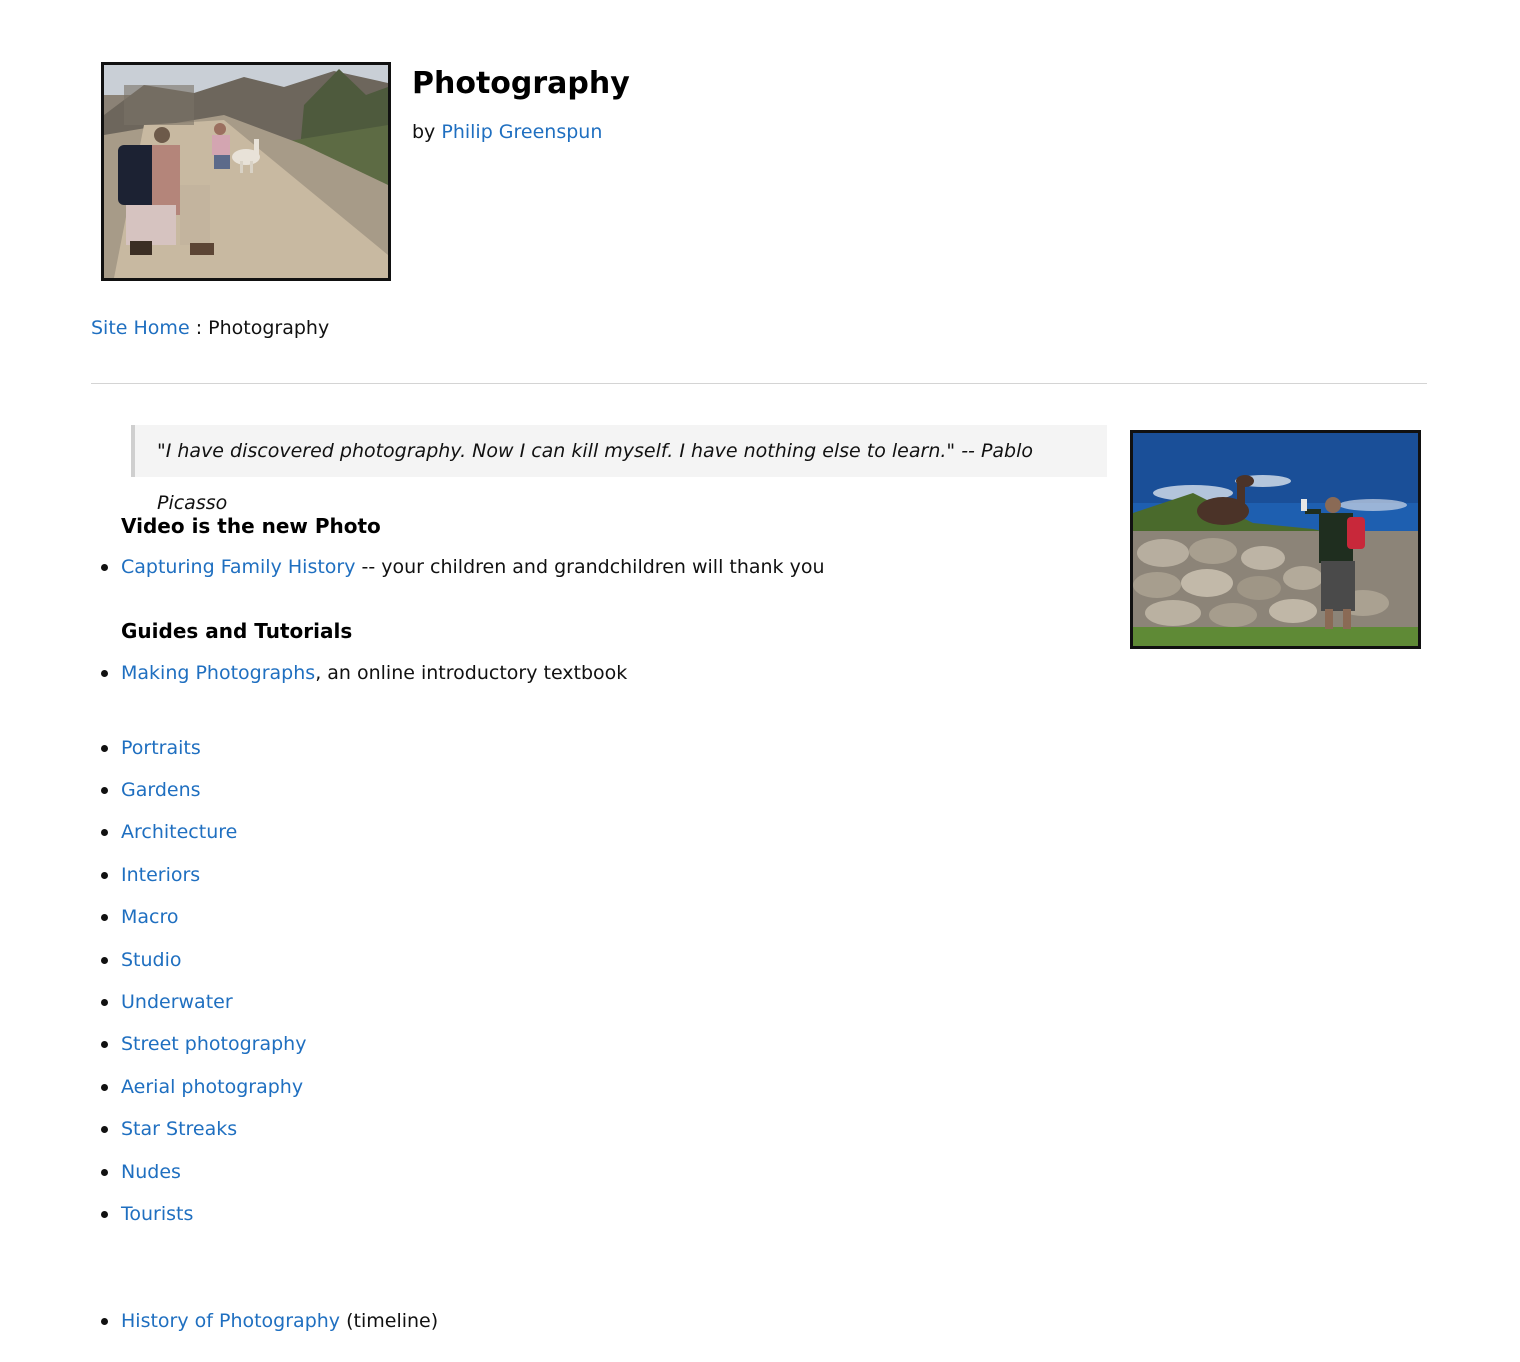 The width and height of the screenshot is (1520, 1362). I want to click on list-item: Underwater, so click(167, 1002).